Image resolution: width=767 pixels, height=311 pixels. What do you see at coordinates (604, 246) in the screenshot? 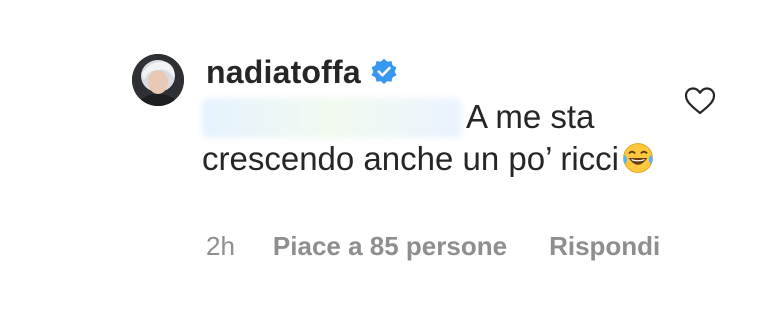
I see `reply-button: Rispondi` at bounding box center [604, 246].